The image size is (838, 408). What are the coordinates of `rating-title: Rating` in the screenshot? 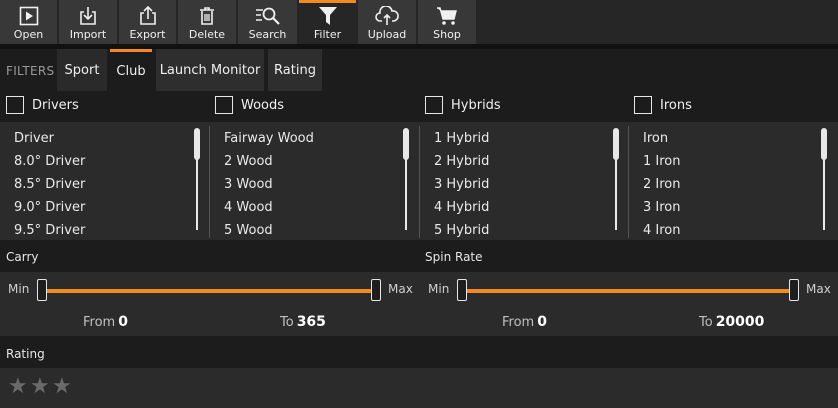 It's located at (25, 354).